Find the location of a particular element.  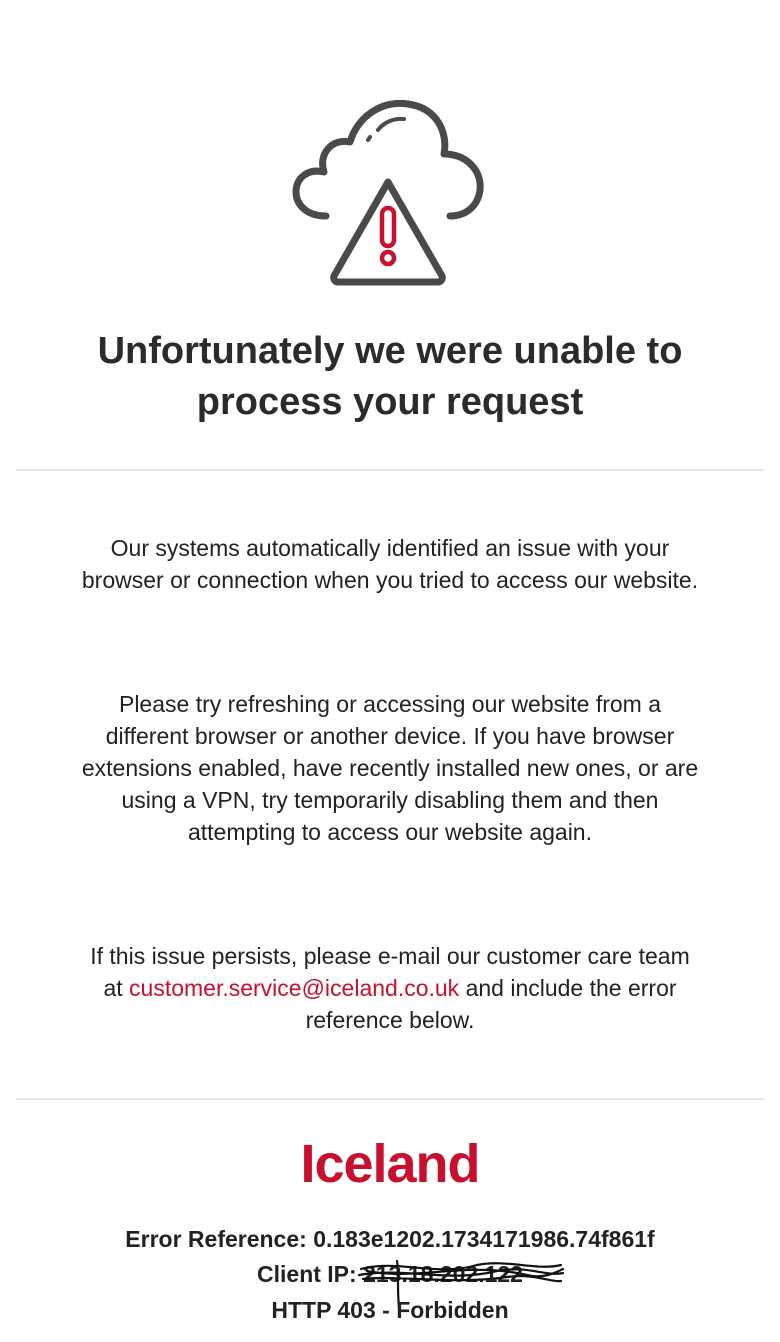

cloud-warning-icon is located at coordinates (388, 195).